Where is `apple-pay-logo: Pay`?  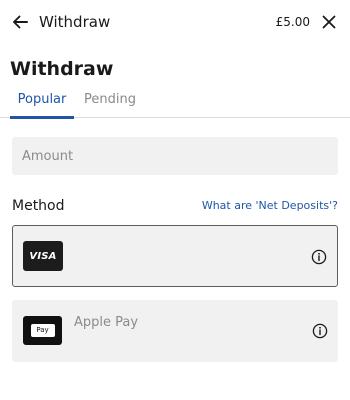 apple-pay-logo: Pay is located at coordinates (42, 330).